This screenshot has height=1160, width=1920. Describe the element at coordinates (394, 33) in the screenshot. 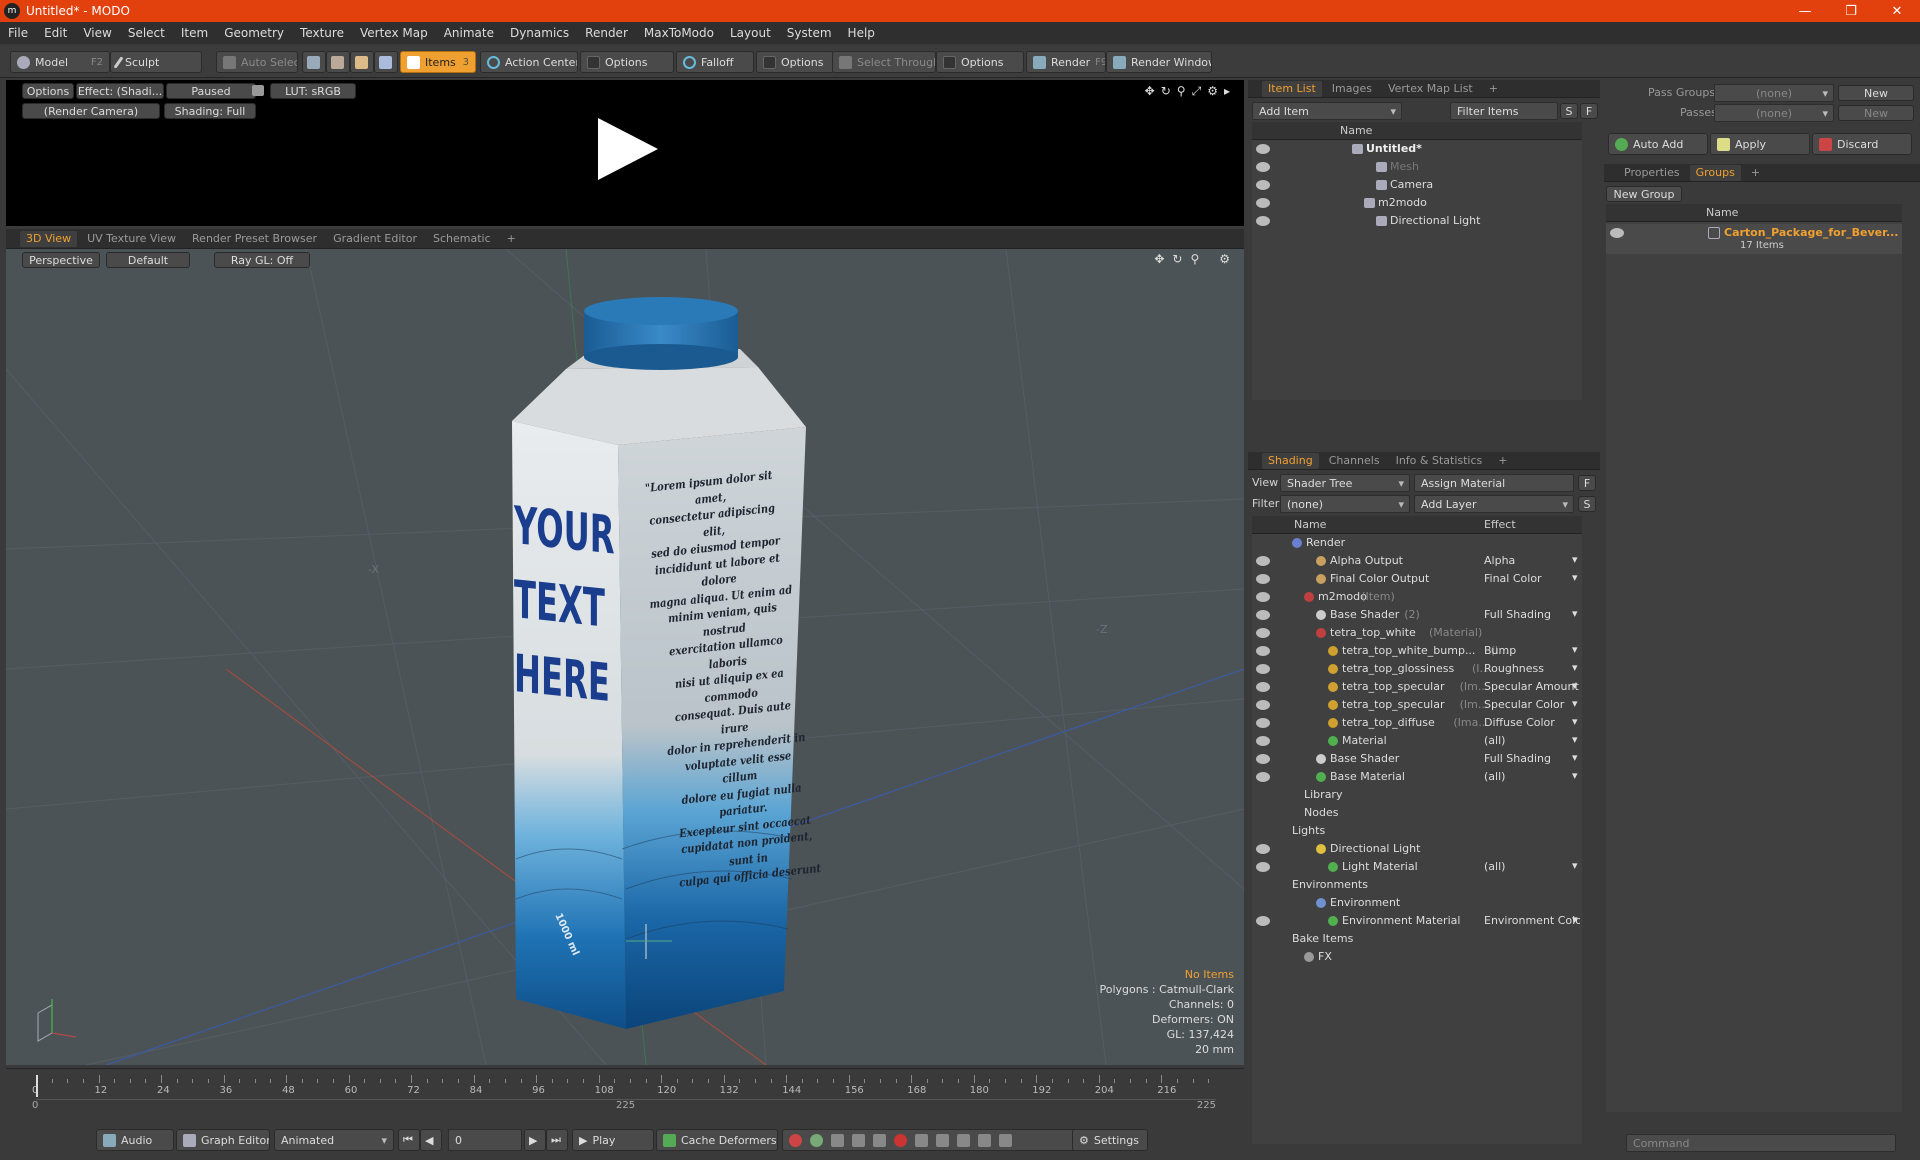

I see `menu-vertex-map: Vertex Map` at that location.